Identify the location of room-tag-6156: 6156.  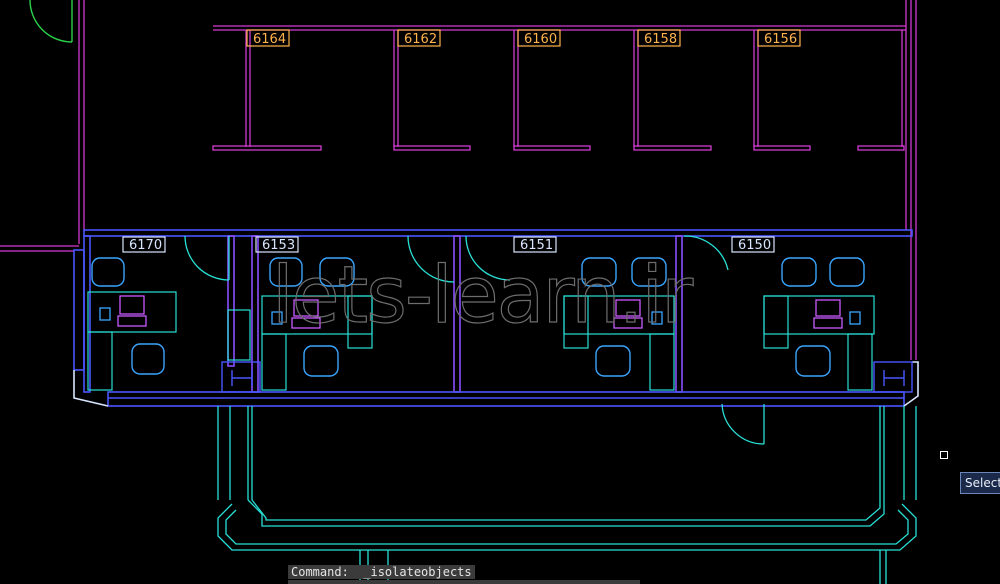
(780, 39).